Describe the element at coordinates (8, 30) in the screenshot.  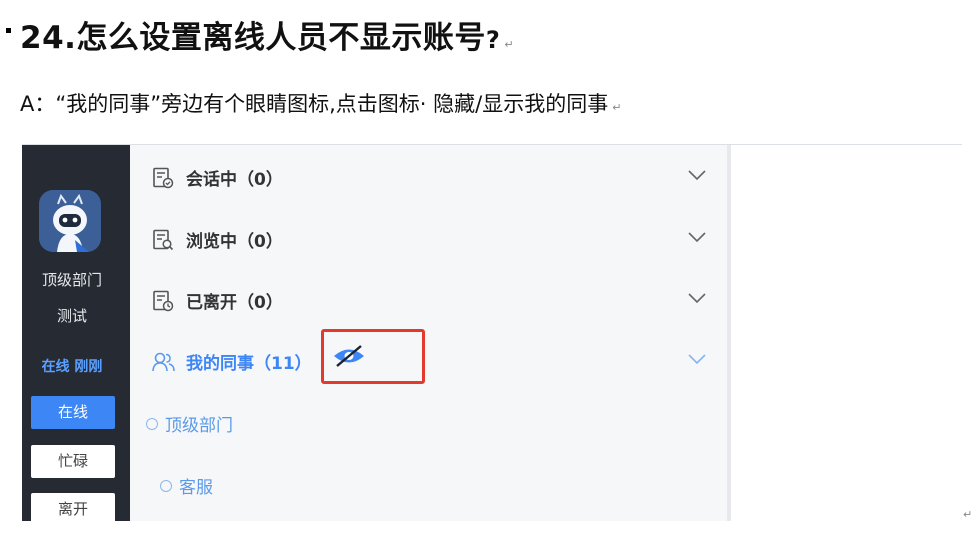
I see `list-bullet` at that location.